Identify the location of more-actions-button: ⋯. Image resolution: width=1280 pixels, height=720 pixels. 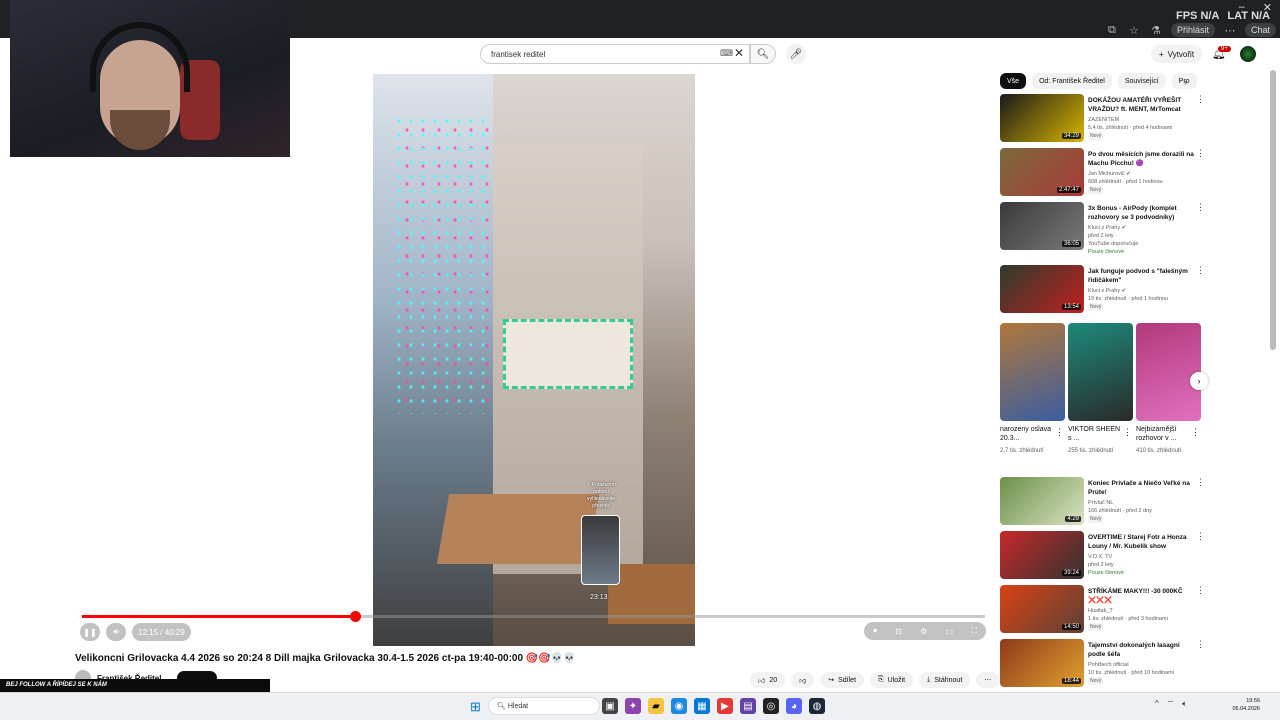
(988, 680).